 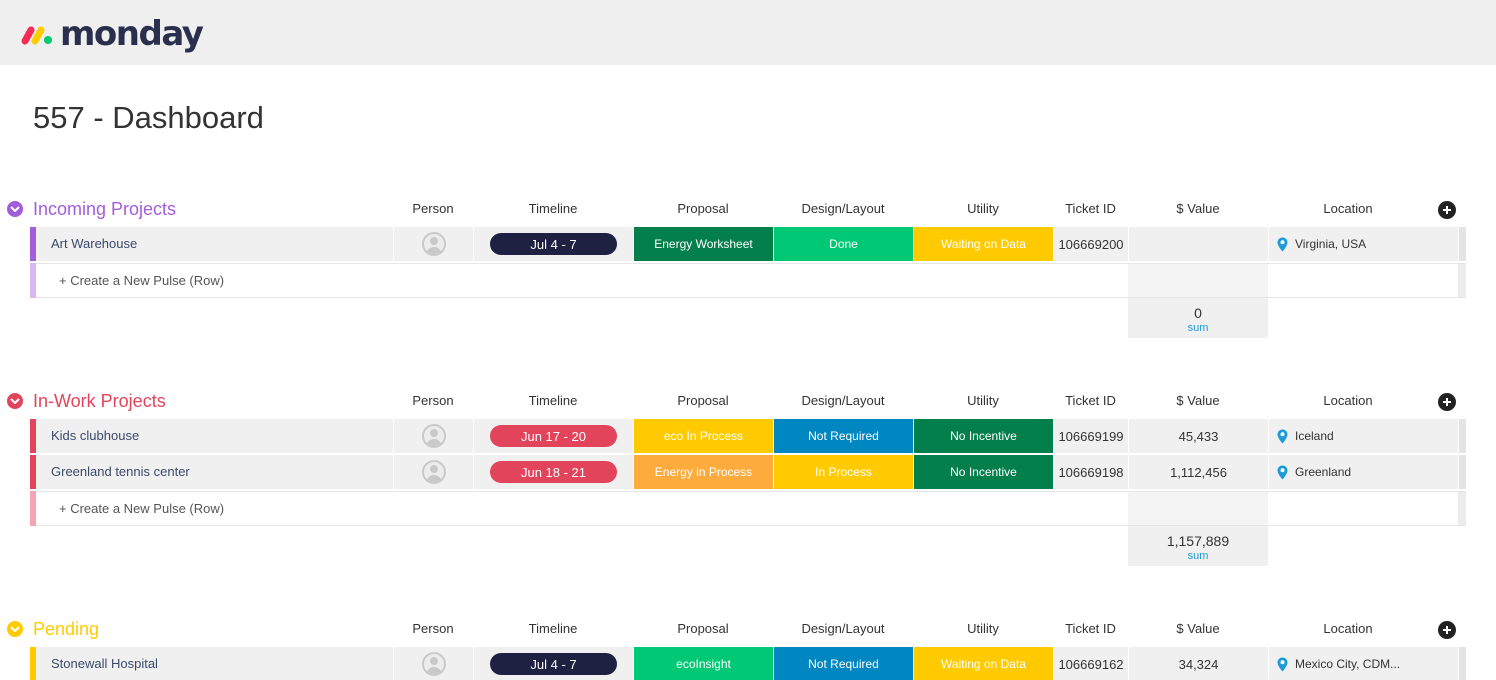 What do you see at coordinates (1090, 472) in the screenshot?
I see `ticket-id-cell: 106669198` at bounding box center [1090, 472].